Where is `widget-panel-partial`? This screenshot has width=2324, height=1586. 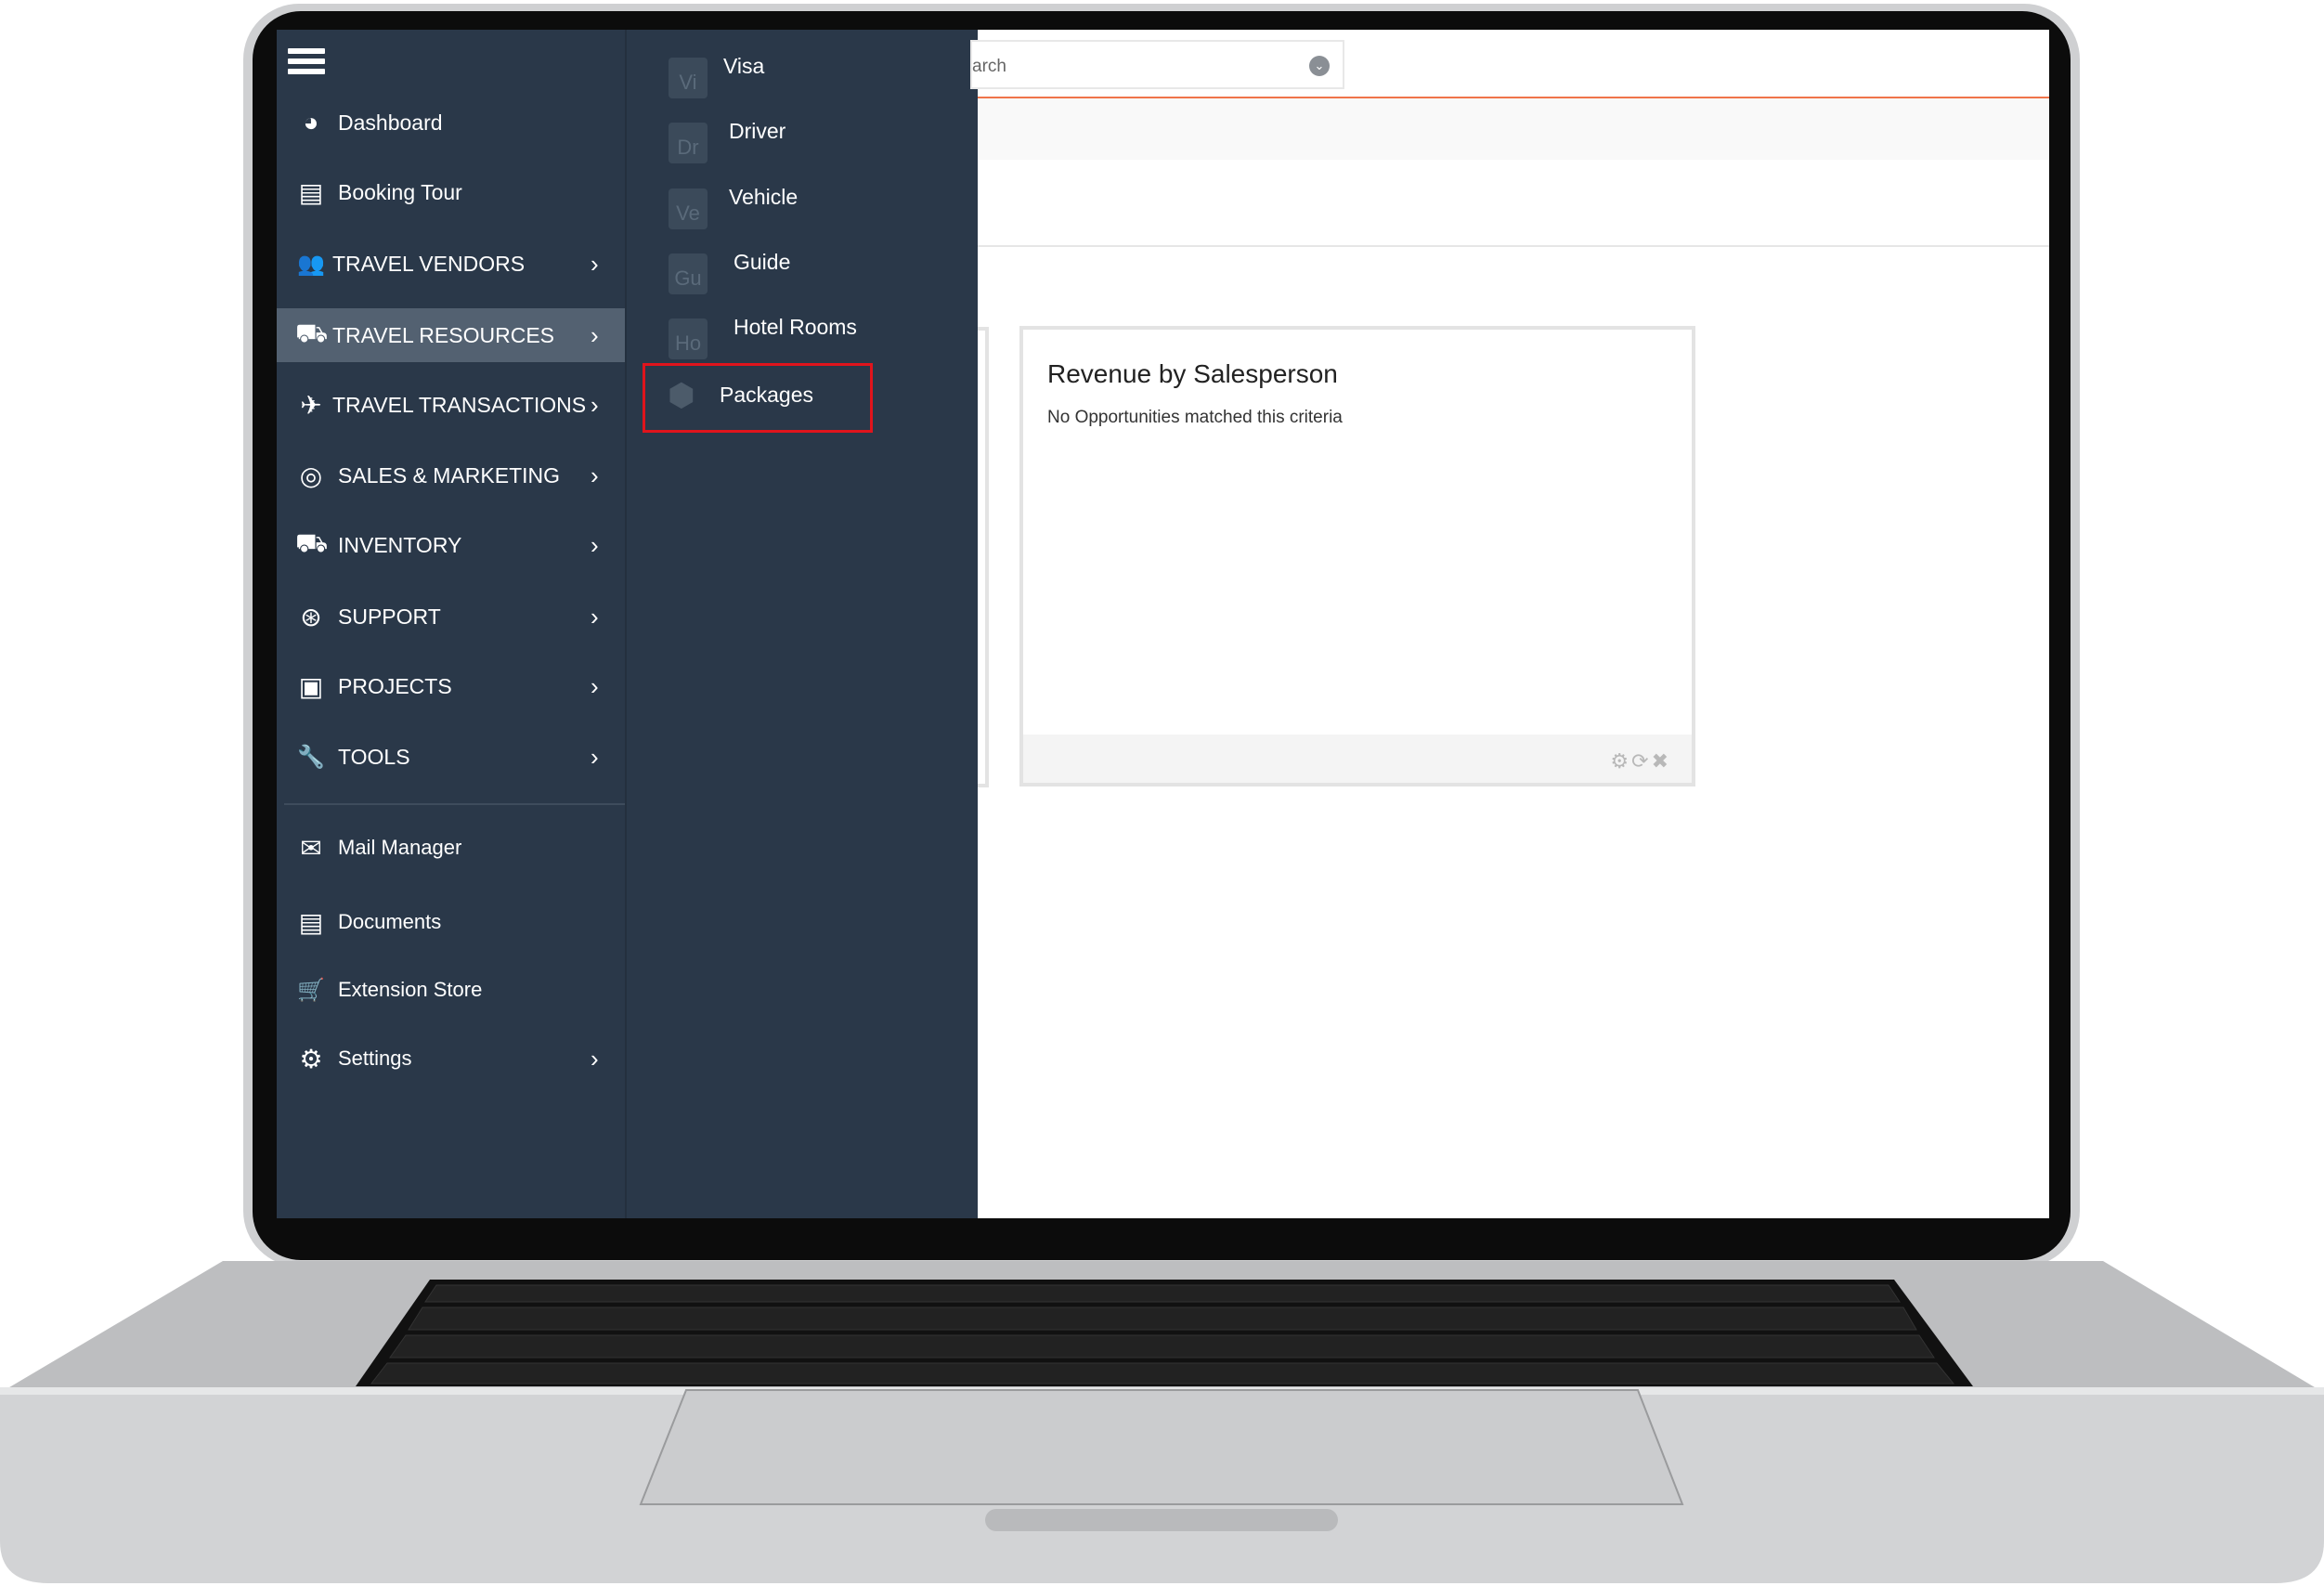 widget-panel-partial is located at coordinates (983, 557).